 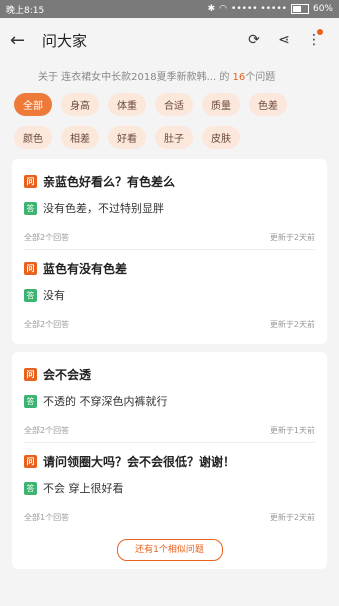 What do you see at coordinates (67, 375) in the screenshot?
I see `question-text: 会不会透` at bounding box center [67, 375].